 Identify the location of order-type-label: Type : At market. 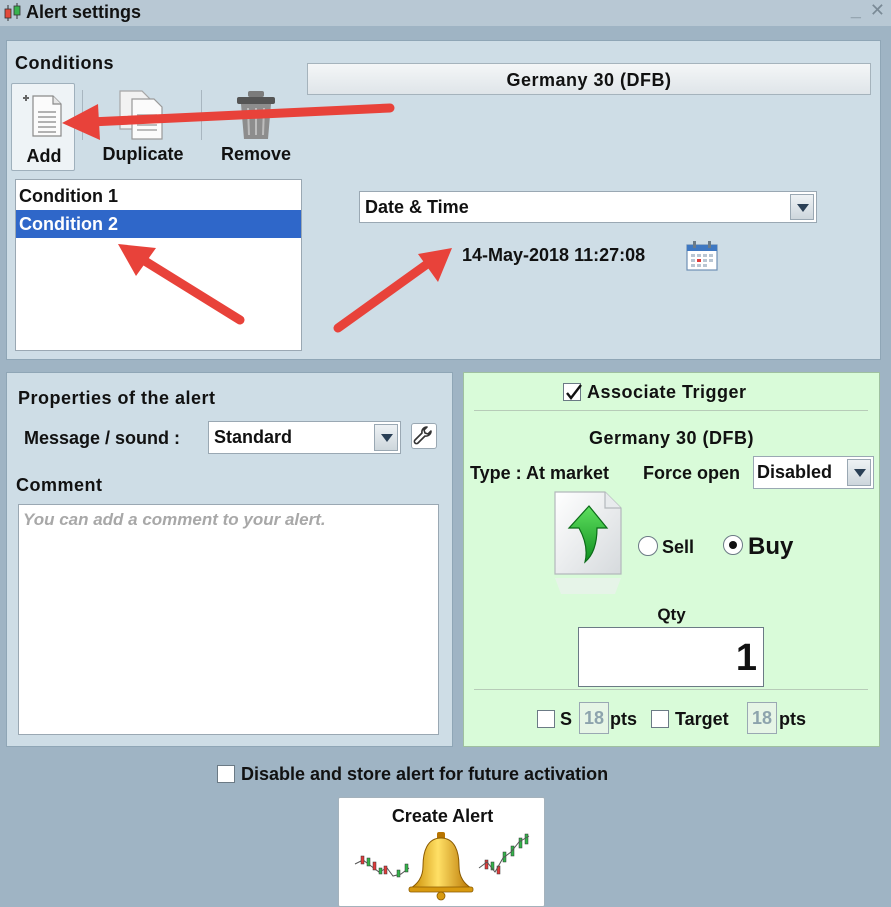
(540, 473).